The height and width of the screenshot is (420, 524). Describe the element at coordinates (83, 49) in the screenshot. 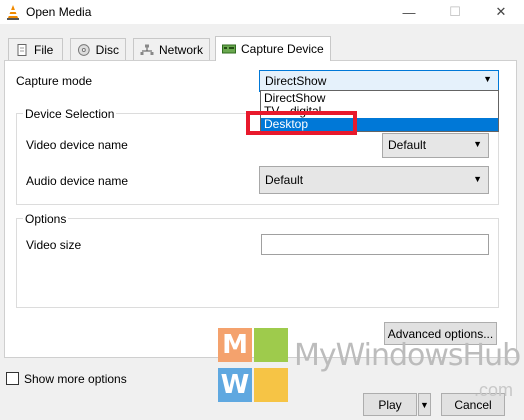

I see `disc-icon` at that location.